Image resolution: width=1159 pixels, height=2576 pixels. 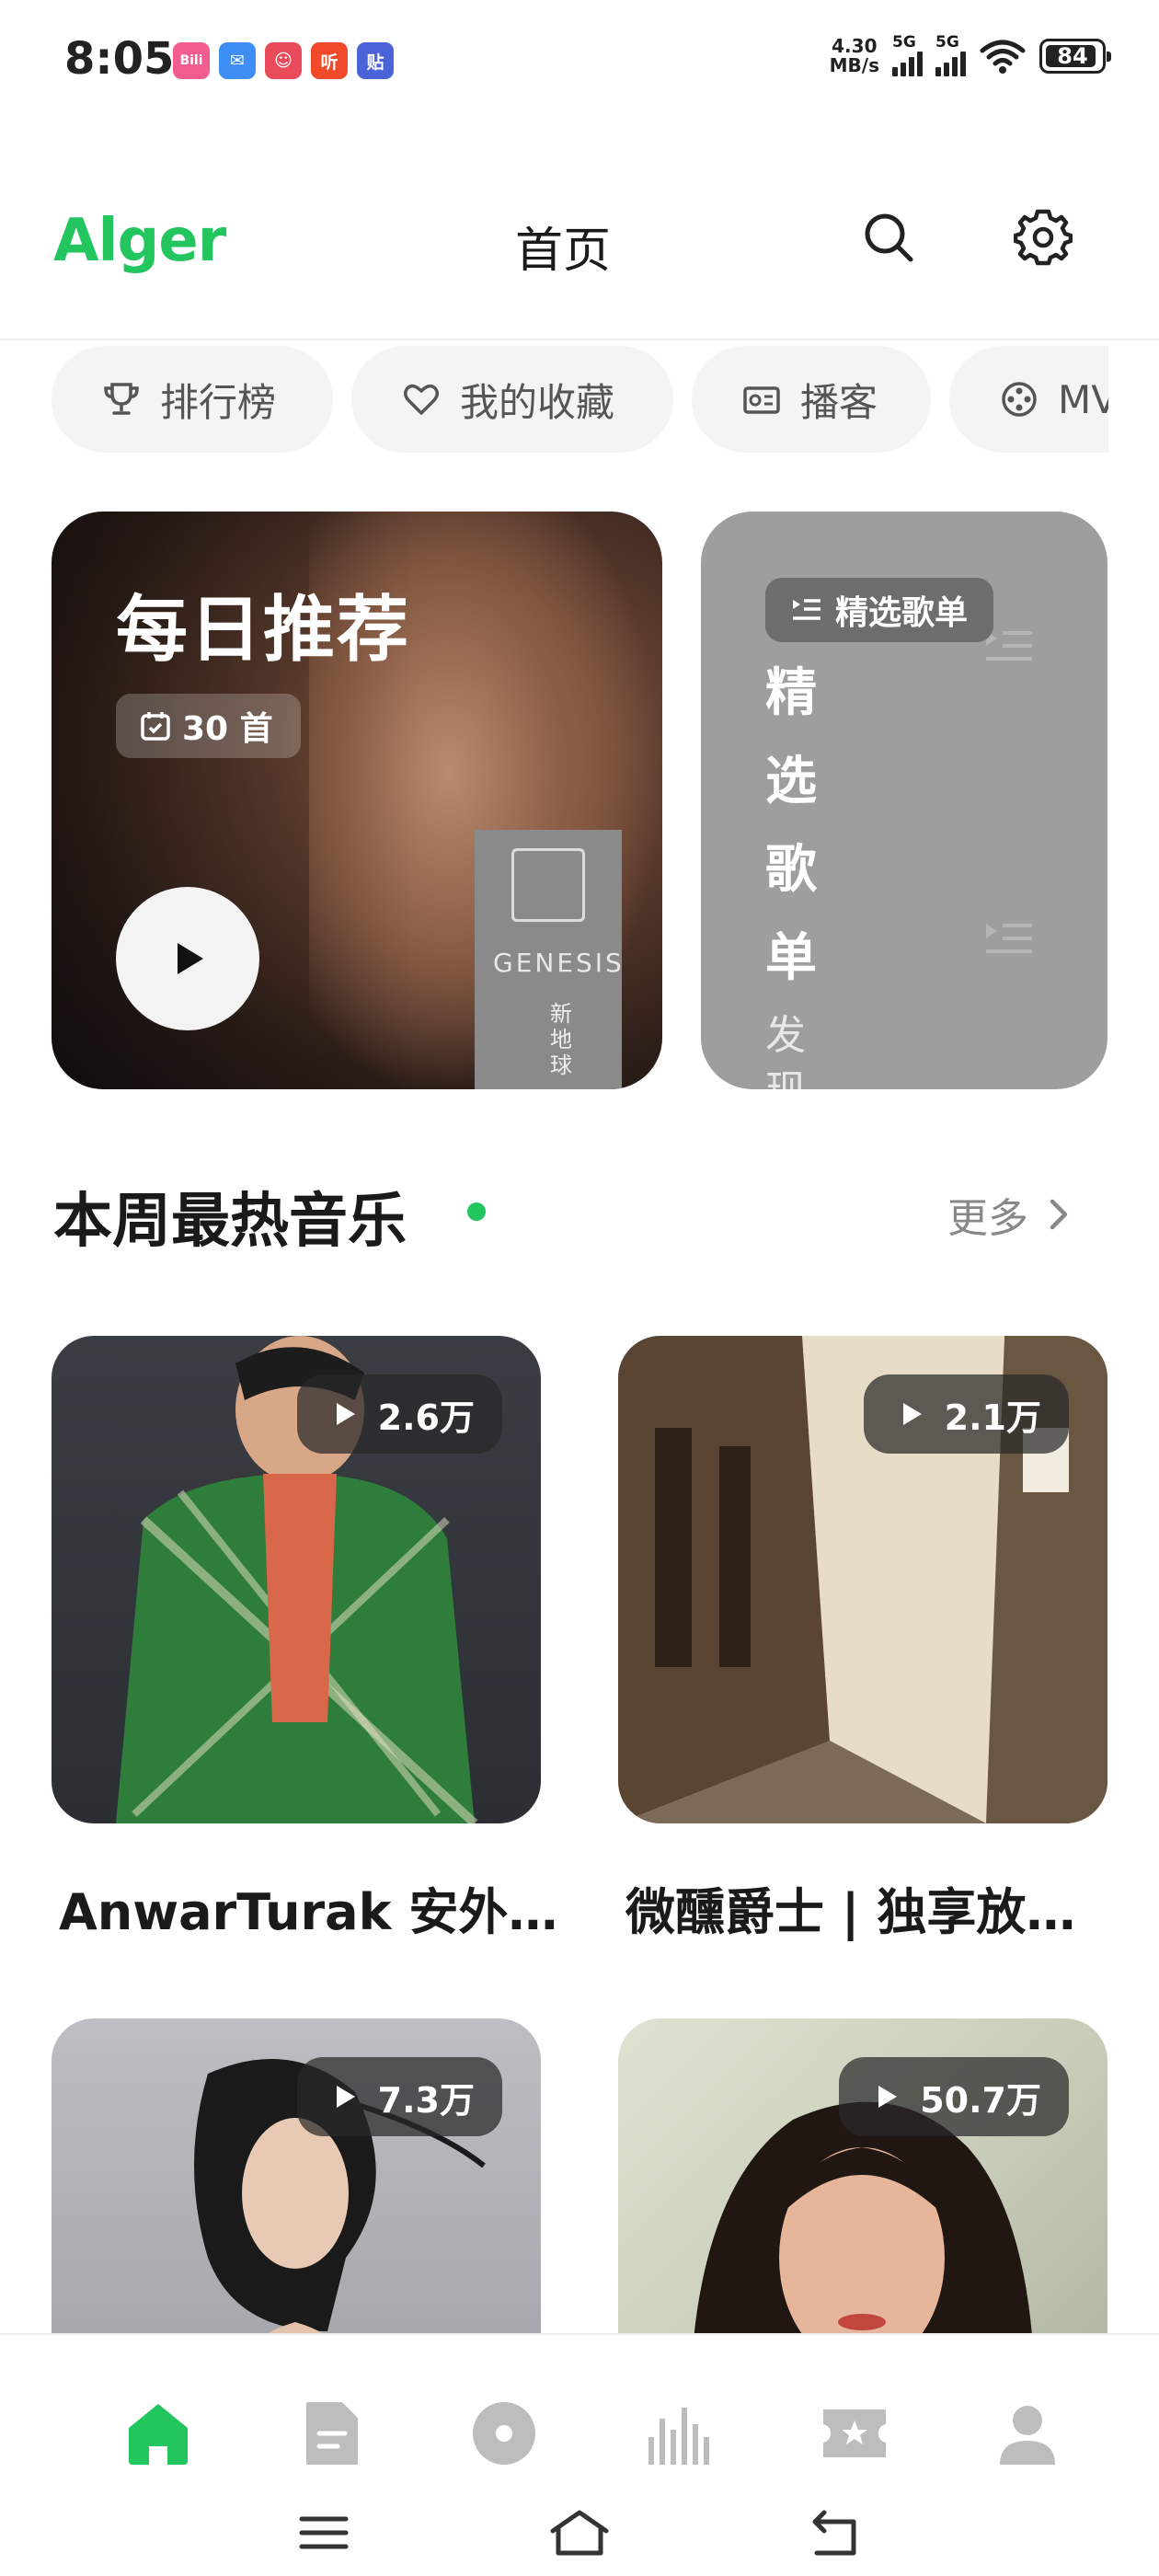 What do you see at coordinates (970, 55) in the screenshot?
I see `status-indicators: 4.30 MB/s 5G 5G 84` at bounding box center [970, 55].